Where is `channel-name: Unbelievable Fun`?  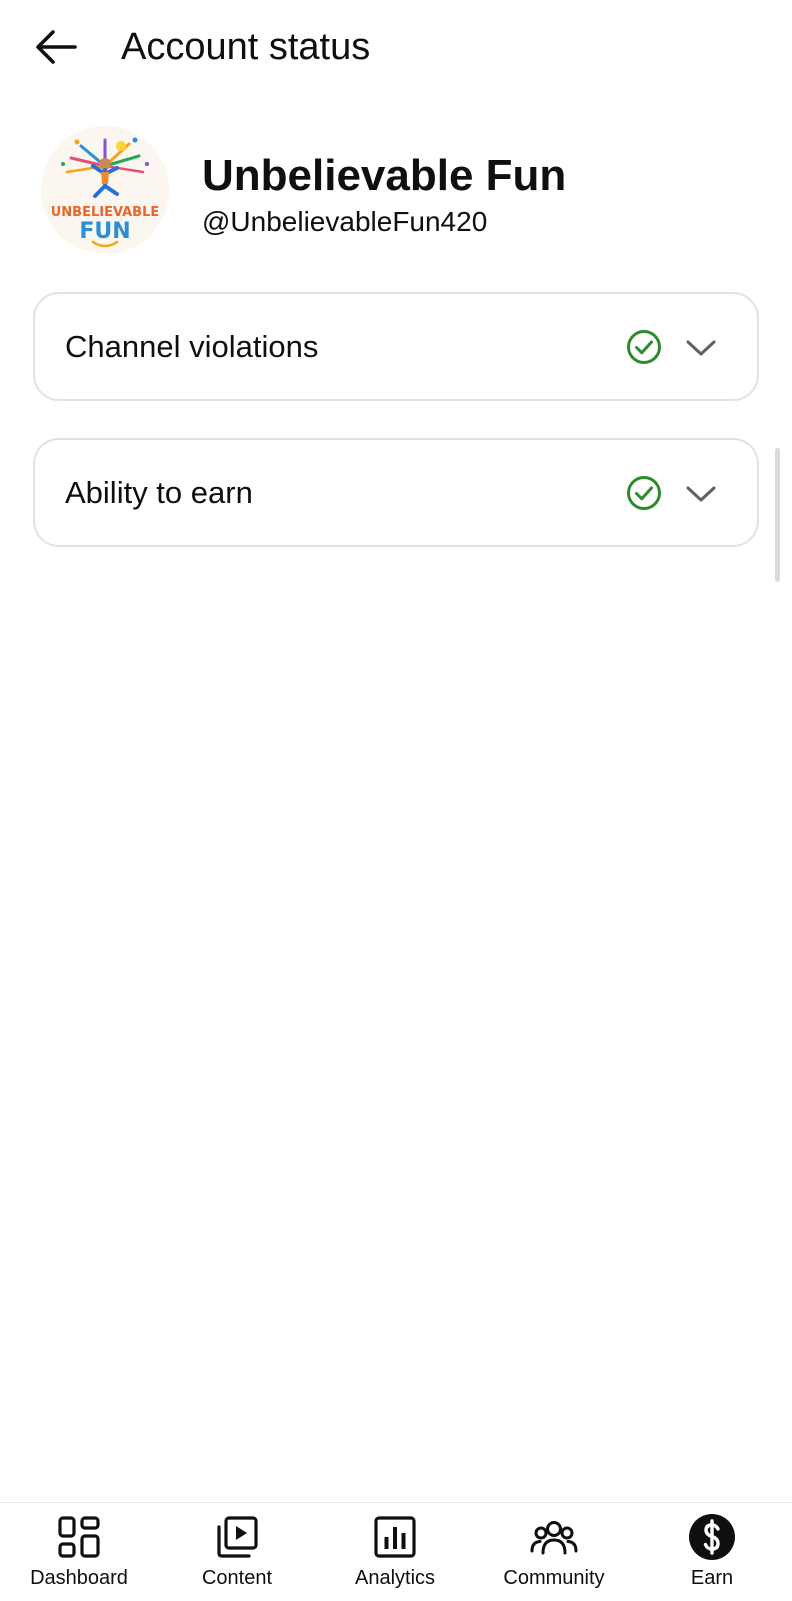 channel-name: Unbelievable Fun is located at coordinates (384, 175).